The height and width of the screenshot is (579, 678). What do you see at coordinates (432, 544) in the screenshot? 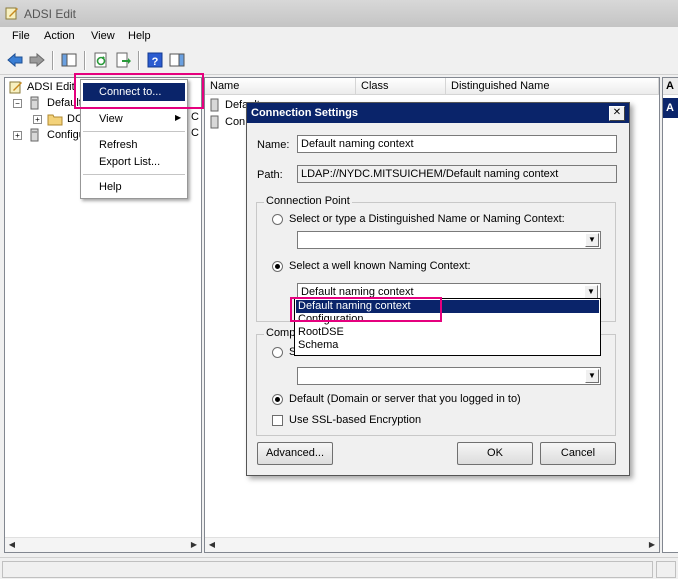
I see `list-horizontal-scrollbar: ◀ ▶` at bounding box center [432, 544].